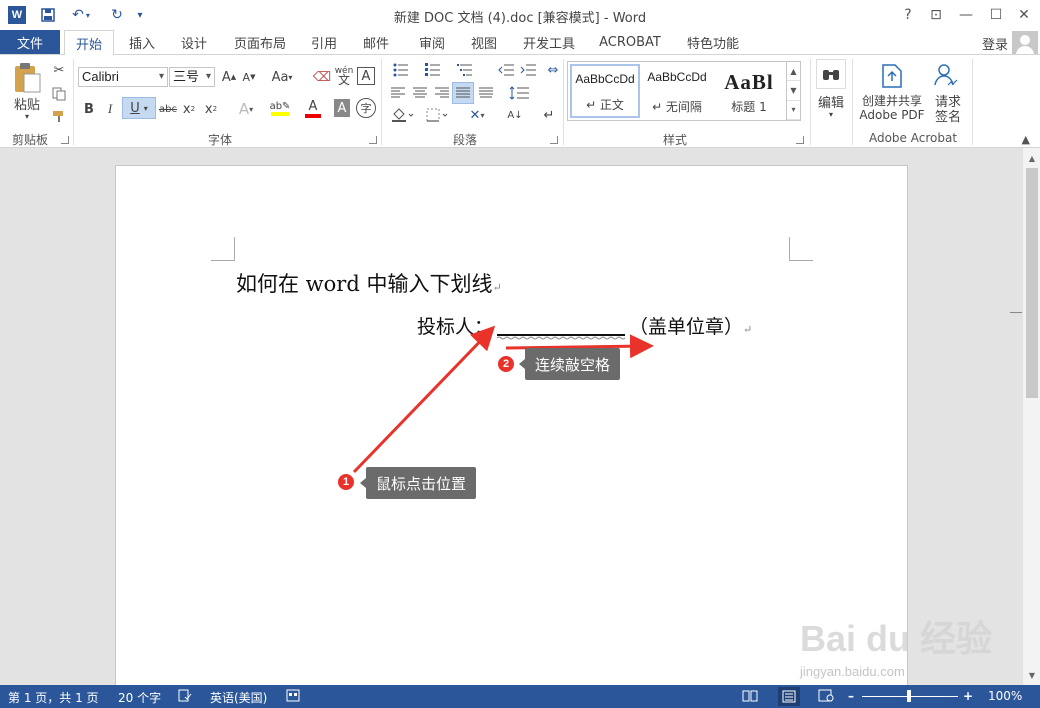 This screenshot has width=1040, height=708. Describe the element at coordinates (376, 42) in the screenshot. I see `tab-mailings: 邮件` at that location.